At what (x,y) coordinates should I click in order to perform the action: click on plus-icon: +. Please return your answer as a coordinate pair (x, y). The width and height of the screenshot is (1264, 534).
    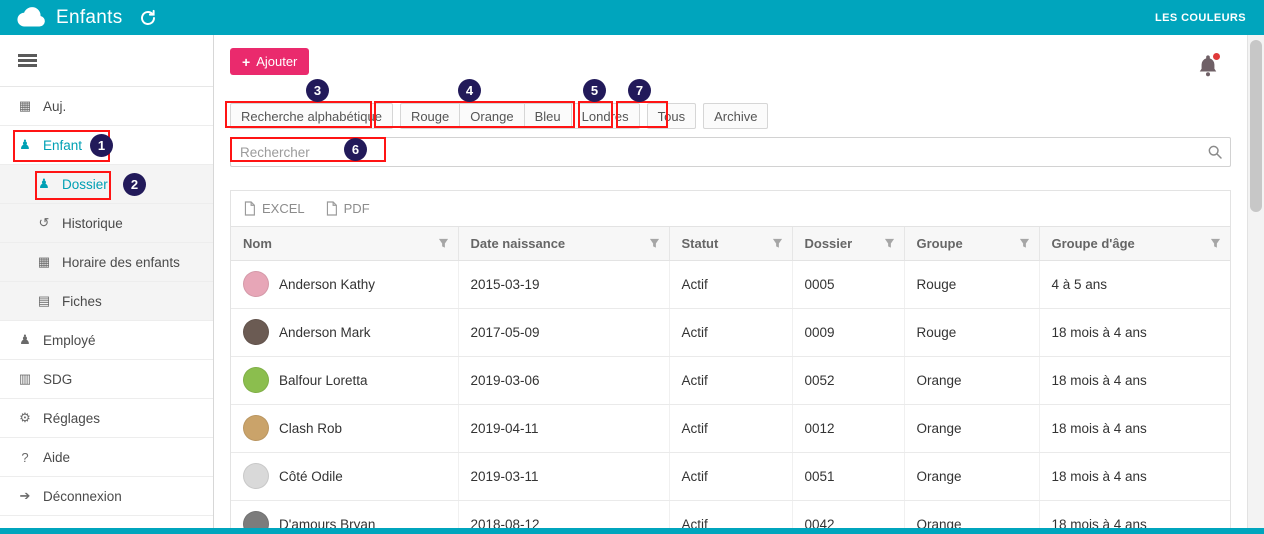
    Looking at the image, I should click on (246, 61).